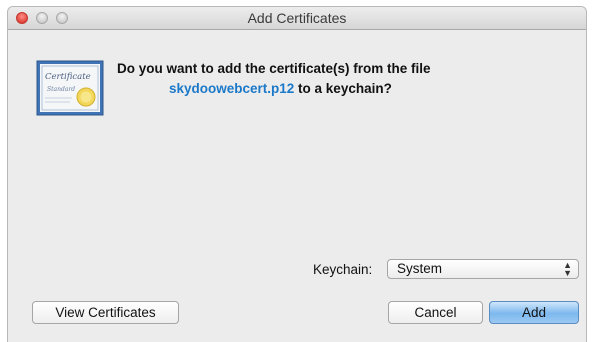 The image size is (594, 342). I want to click on certificate-icon-subtitle: Standard, so click(61, 89).